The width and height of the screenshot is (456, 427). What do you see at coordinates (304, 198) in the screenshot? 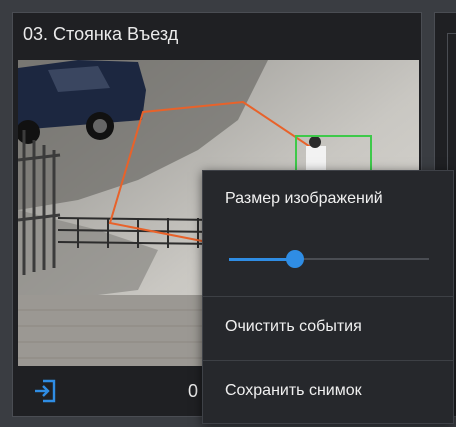
I see `image-size-label: Размер изображений` at bounding box center [304, 198].